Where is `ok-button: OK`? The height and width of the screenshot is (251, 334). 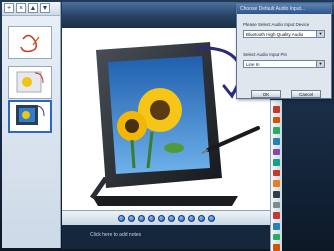
ok-button: OK is located at coordinates (266, 94).